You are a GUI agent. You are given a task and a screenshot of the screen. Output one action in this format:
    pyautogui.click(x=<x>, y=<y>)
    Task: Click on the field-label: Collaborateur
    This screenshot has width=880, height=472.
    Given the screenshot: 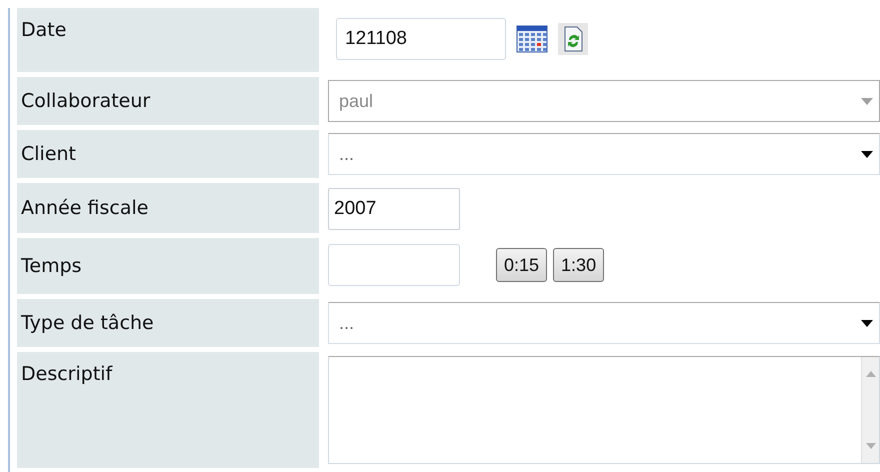 What is the action you would take?
    pyautogui.click(x=168, y=101)
    